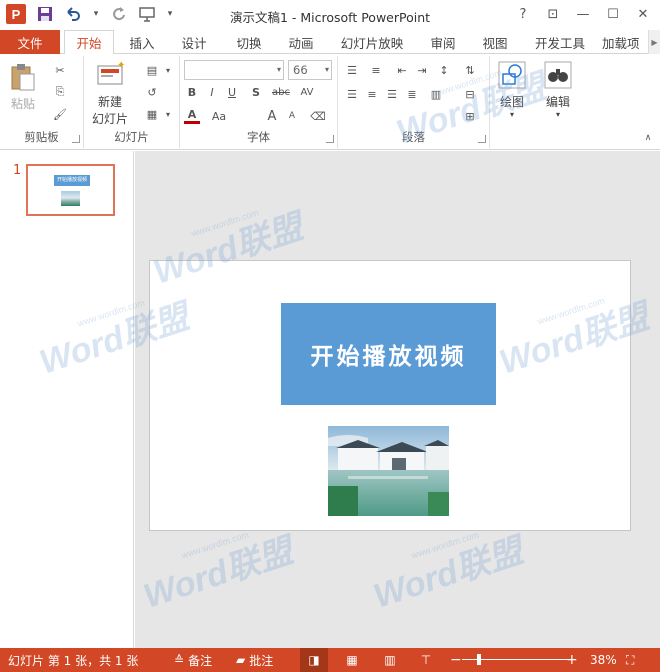 Image resolution: width=660 pixels, height=672 pixels. What do you see at coordinates (70, 198) in the screenshot?
I see `thumbnail-image` at bounding box center [70, 198].